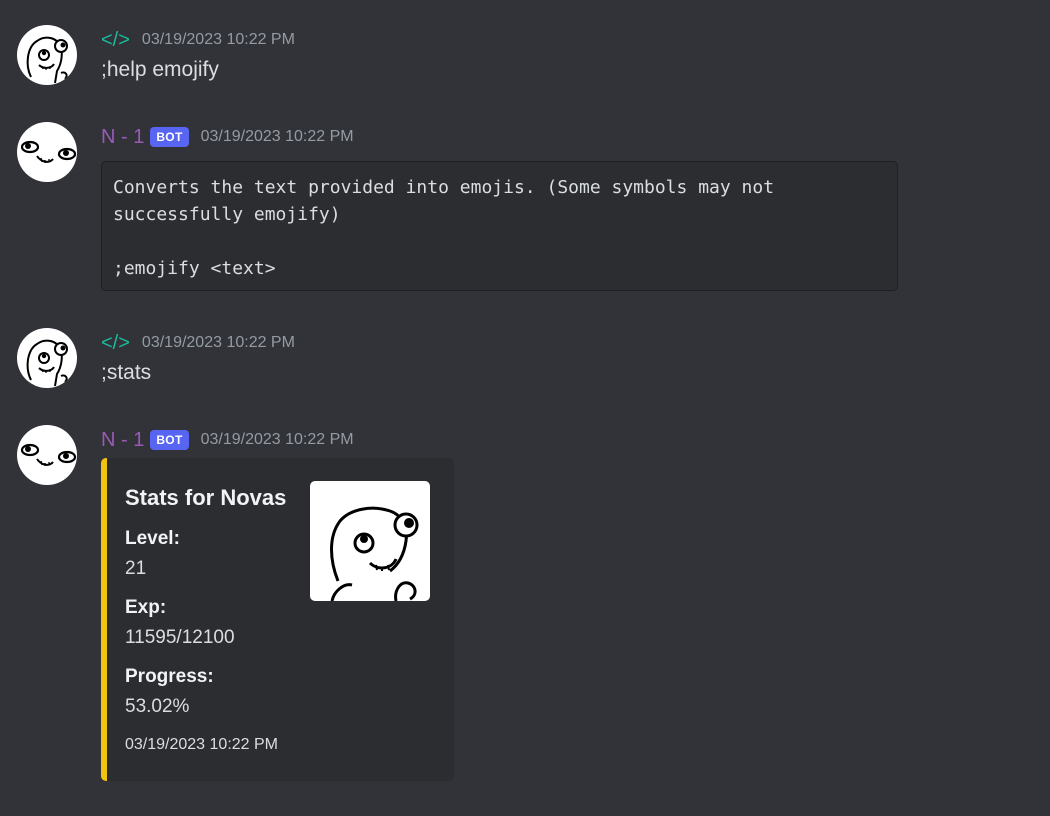 The width and height of the screenshot is (1050, 816). Describe the element at coordinates (374, 553) in the screenshot. I see `cartoon-character-thumbnail-icon` at that location.